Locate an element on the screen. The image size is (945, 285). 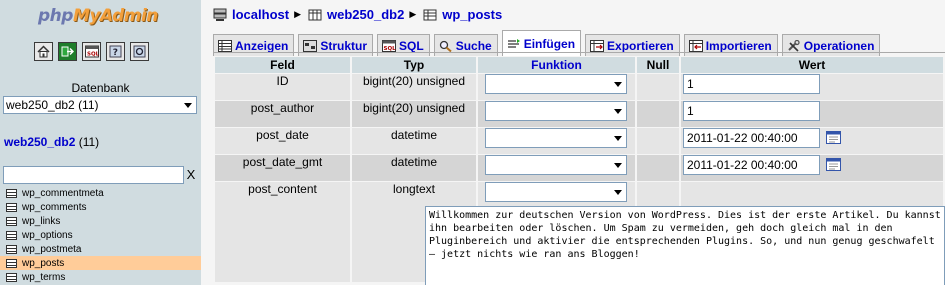
field-name: post_date is located at coordinates (282, 141).